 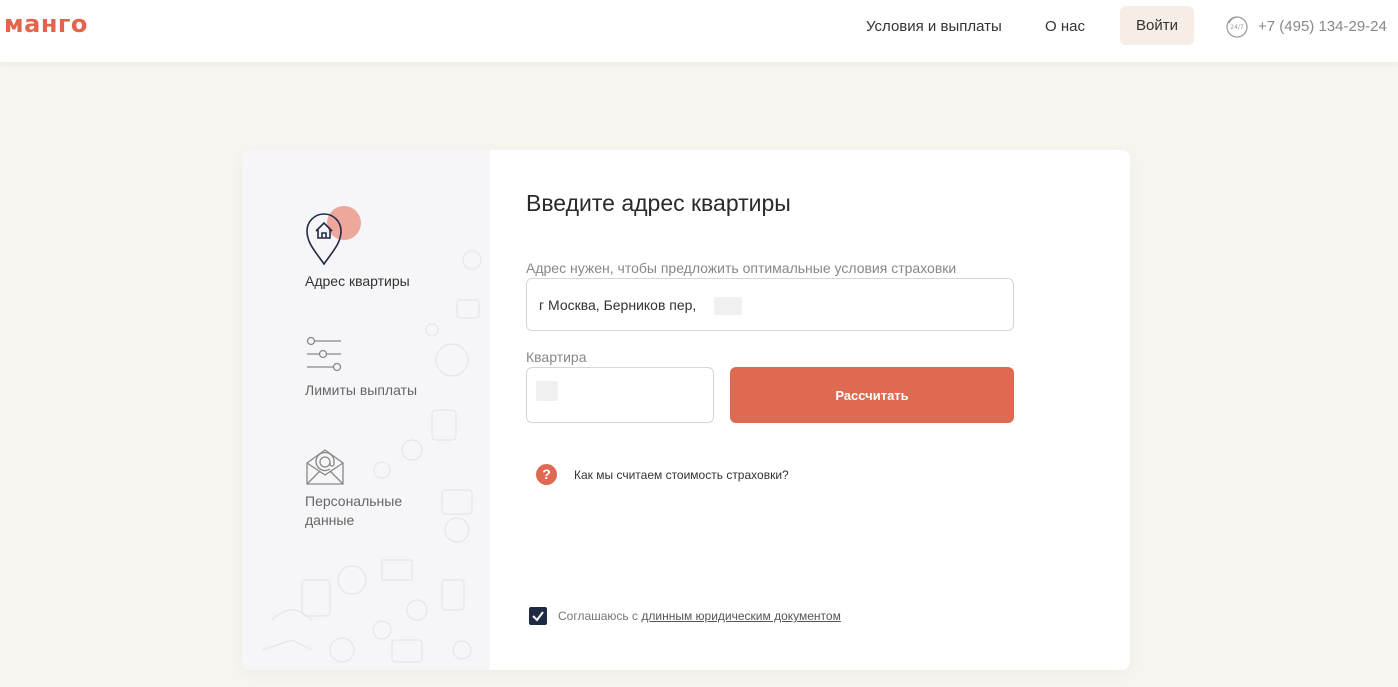 I want to click on decorative-pattern, so click(x=371, y=456).